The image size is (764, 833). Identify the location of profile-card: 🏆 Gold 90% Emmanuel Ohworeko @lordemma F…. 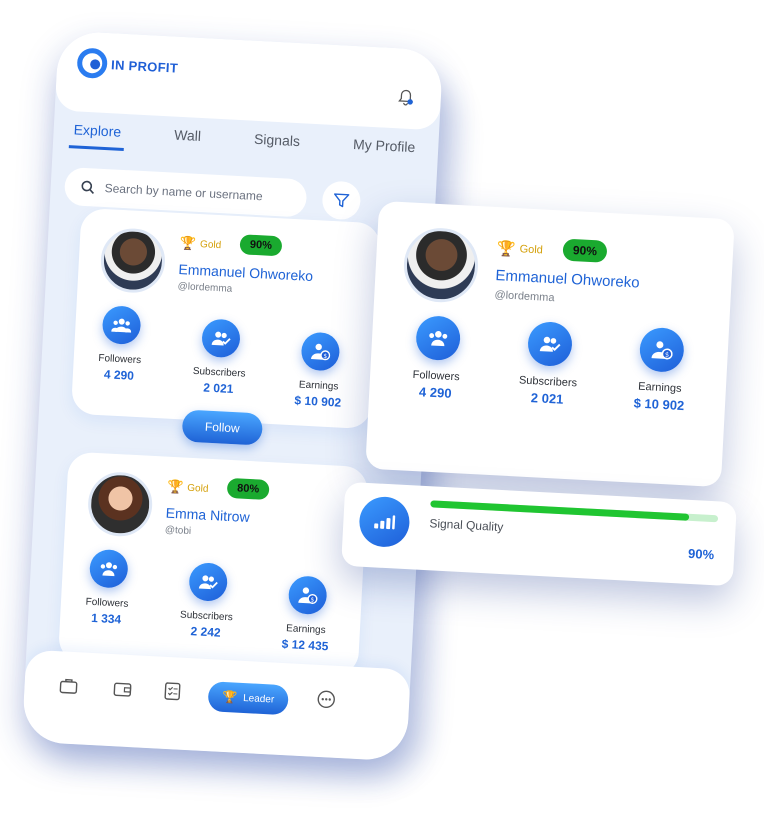
(226, 318).